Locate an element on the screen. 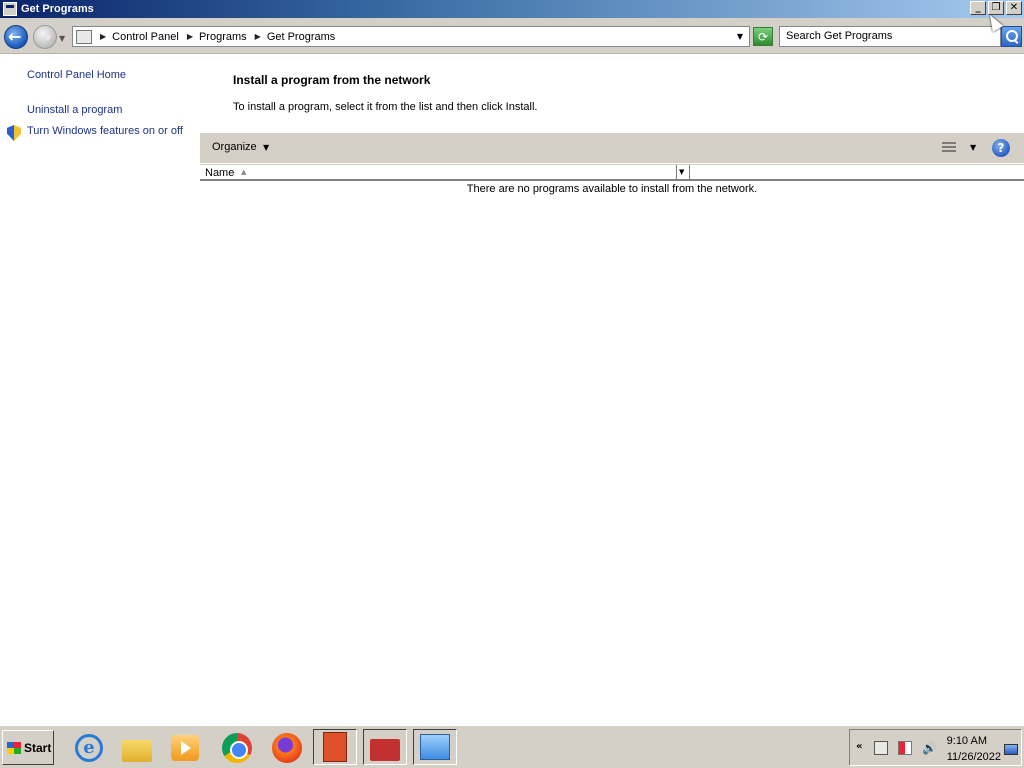 The height and width of the screenshot is (768, 1024). taskbar: Start e « 🔊 9:10 AM 11/26/2022 is located at coordinates (512, 746).